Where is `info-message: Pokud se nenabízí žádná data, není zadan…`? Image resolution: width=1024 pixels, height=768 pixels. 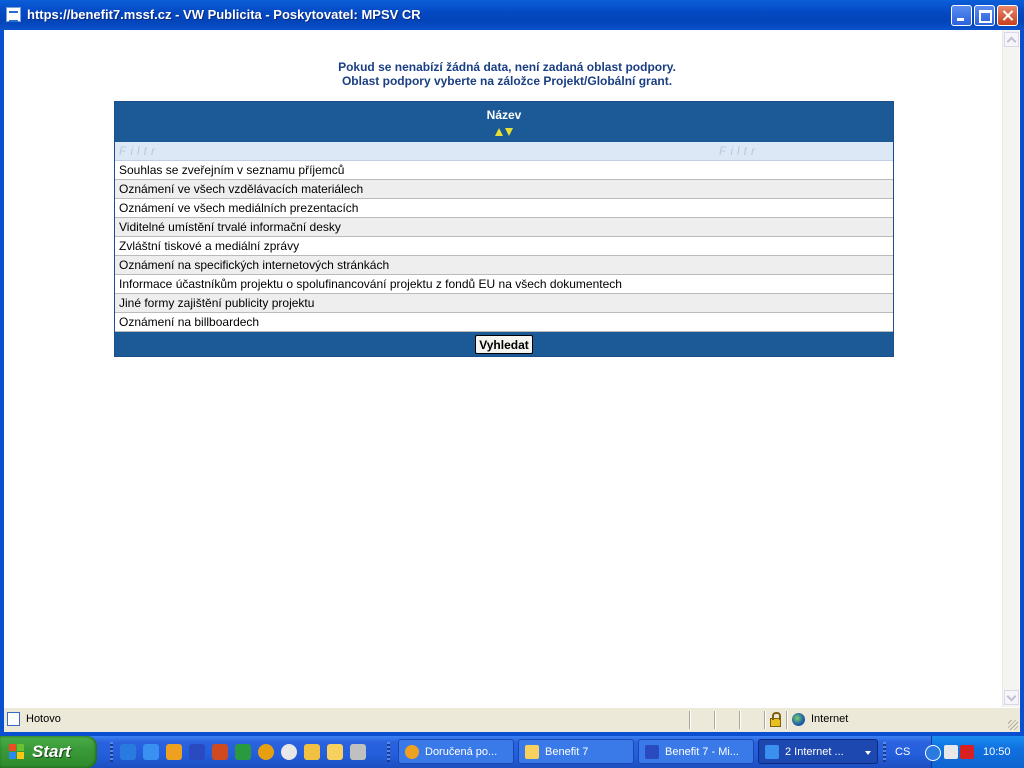 info-message: Pokud se nenabízí žádná data, není zadan… is located at coordinates (507, 74).